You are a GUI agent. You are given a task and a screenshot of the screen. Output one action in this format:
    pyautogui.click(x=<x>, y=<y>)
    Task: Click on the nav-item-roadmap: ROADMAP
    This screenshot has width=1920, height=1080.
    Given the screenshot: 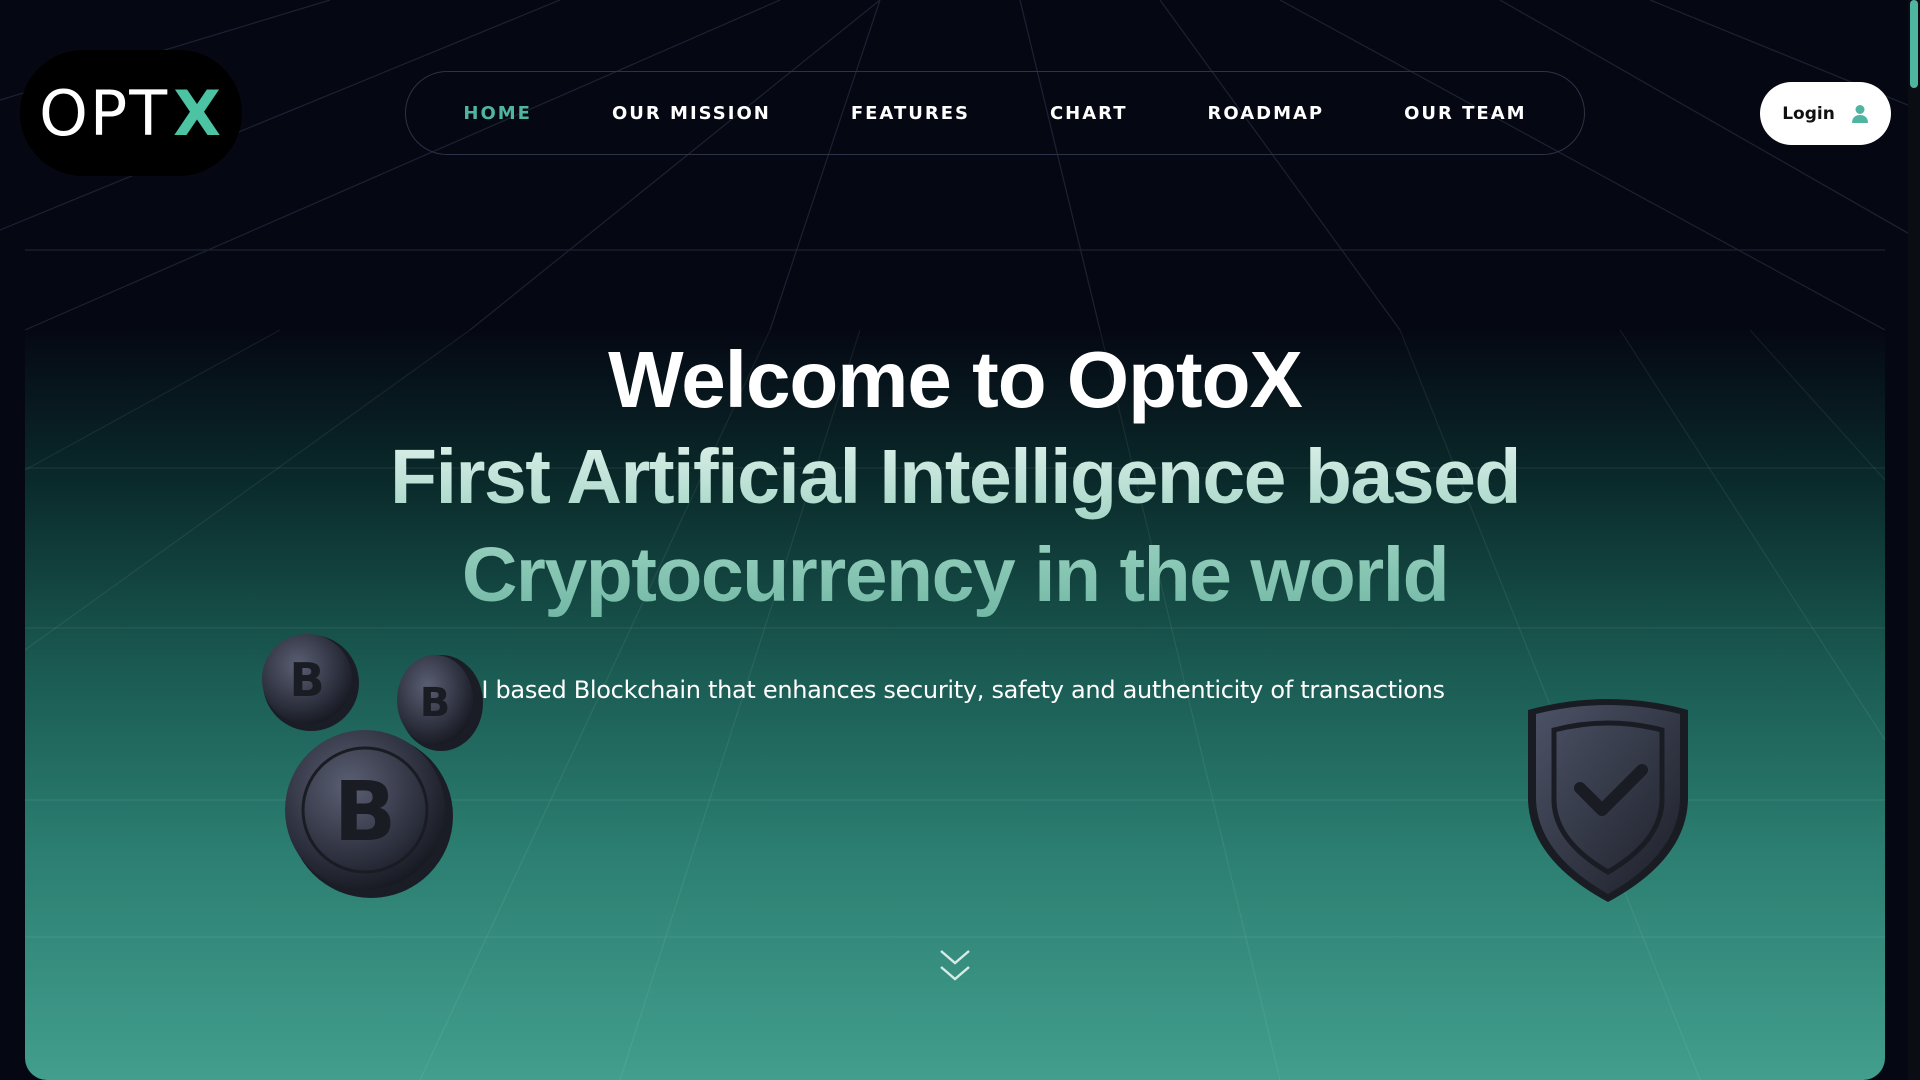 What is the action you would take?
    pyautogui.click(x=1266, y=113)
    